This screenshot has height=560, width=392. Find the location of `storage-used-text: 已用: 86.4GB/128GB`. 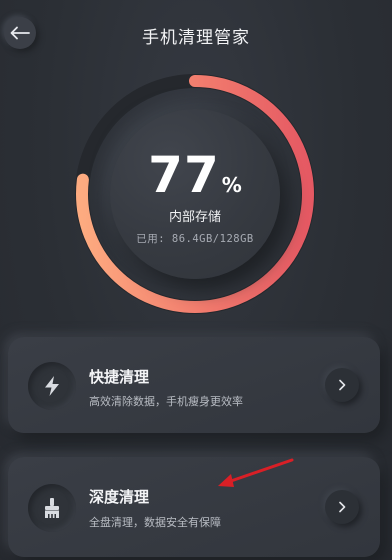

storage-used-text: 已用: 86.4GB/128GB is located at coordinates (195, 239).